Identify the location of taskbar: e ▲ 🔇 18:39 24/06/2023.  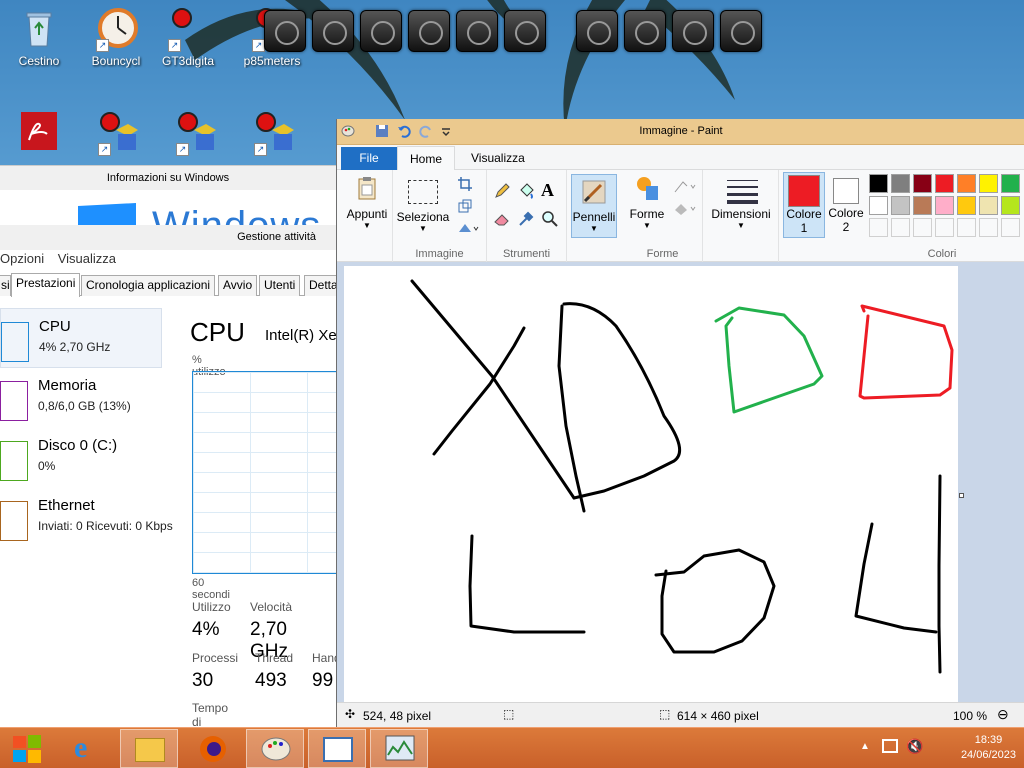
(512, 747).